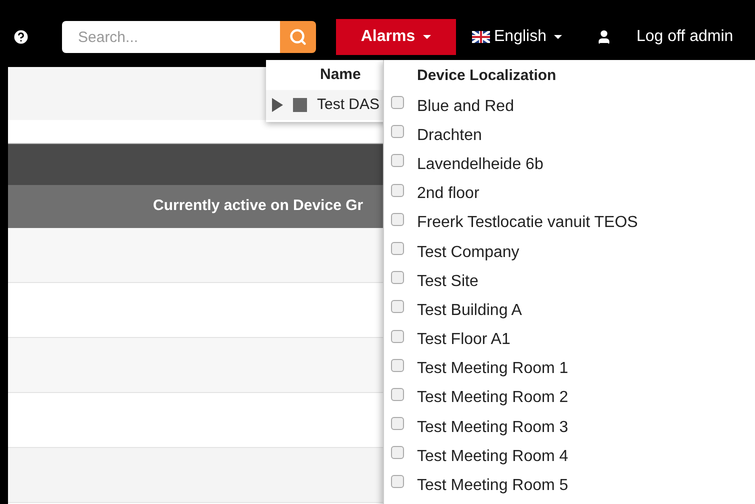 The width and height of the screenshot is (755, 504). What do you see at coordinates (468, 252) in the screenshot?
I see `menu-item: Test Company` at bounding box center [468, 252].